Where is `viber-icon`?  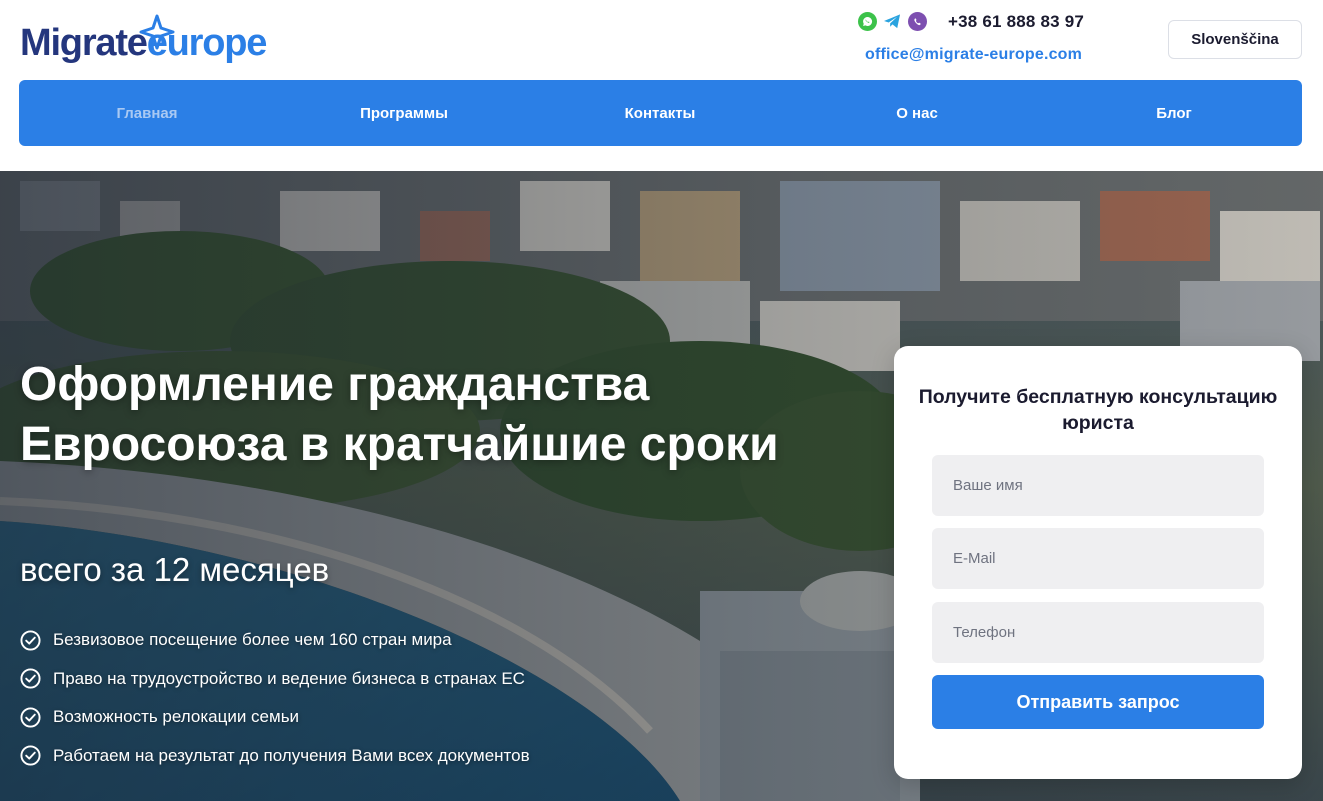
viber-icon is located at coordinates (917, 21).